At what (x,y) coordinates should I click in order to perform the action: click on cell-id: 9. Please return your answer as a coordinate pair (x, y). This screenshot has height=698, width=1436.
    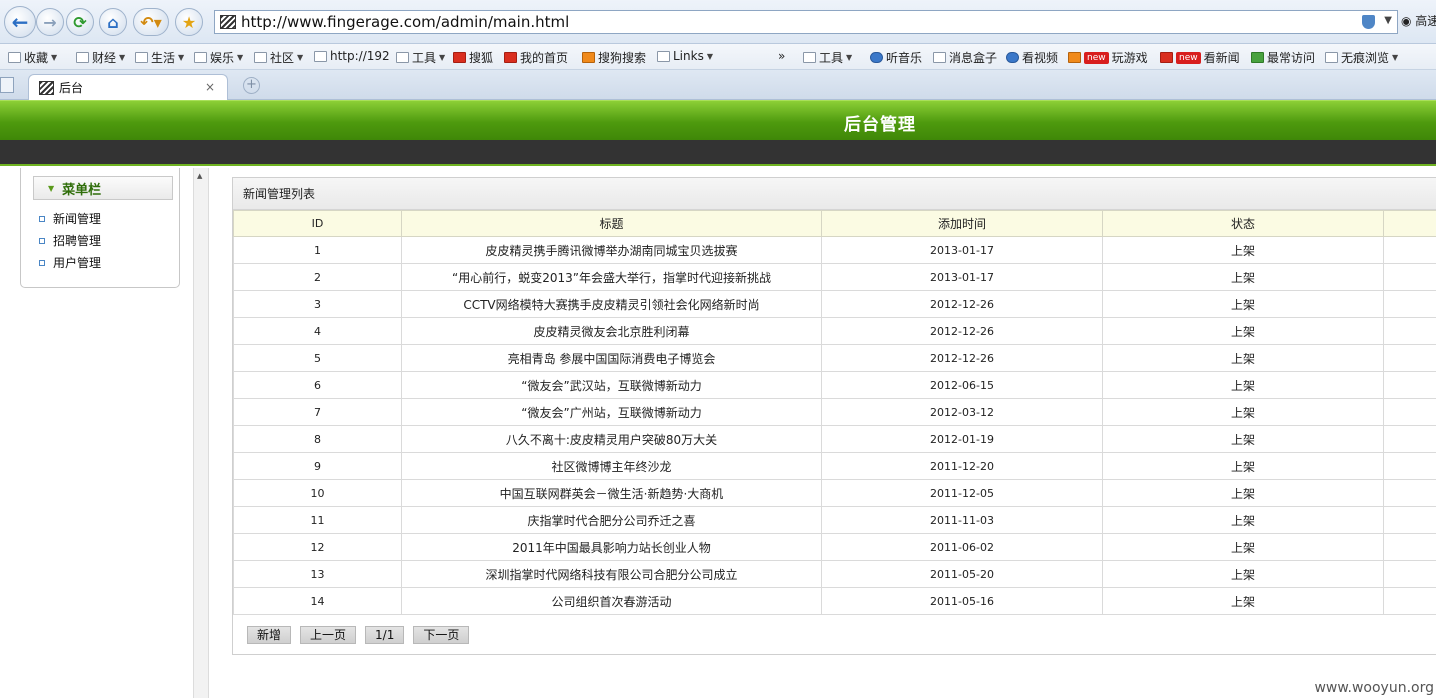
    Looking at the image, I should click on (317, 466).